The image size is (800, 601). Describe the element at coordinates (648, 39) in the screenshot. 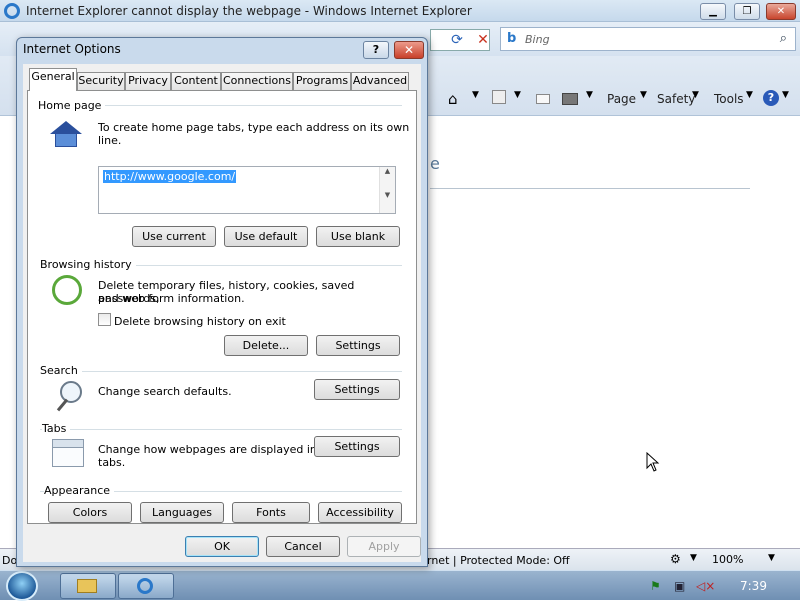

I see `search-box: b Bing ⌕` at that location.